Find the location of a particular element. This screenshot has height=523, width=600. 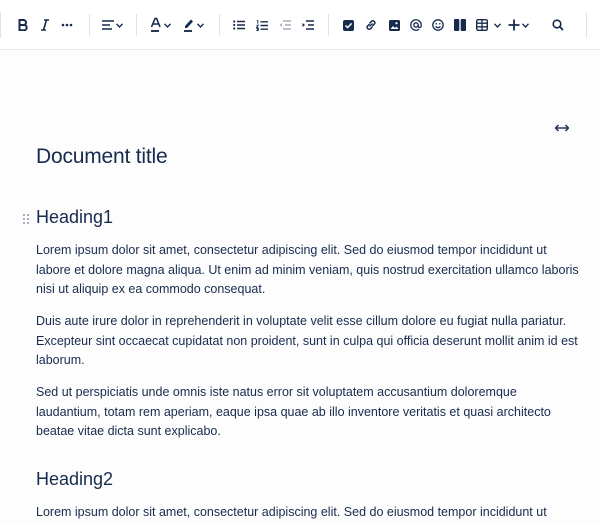

checkbox-icon is located at coordinates (348, 25).